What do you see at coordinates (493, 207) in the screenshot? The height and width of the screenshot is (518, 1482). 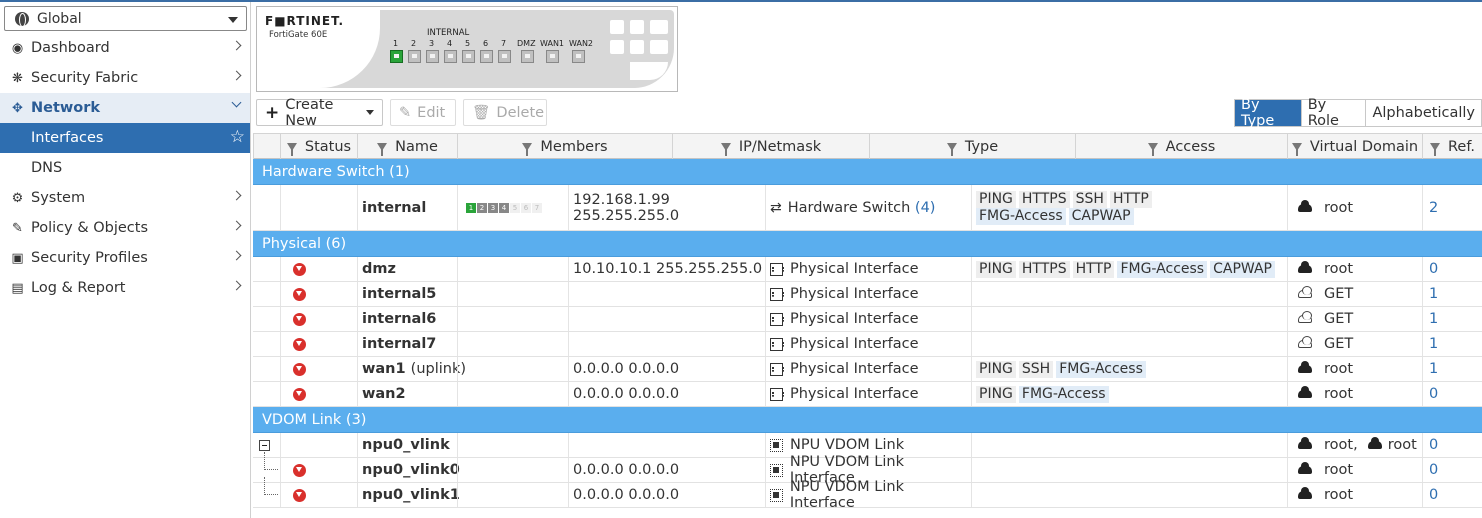 I see `member-port: 3` at bounding box center [493, 207].